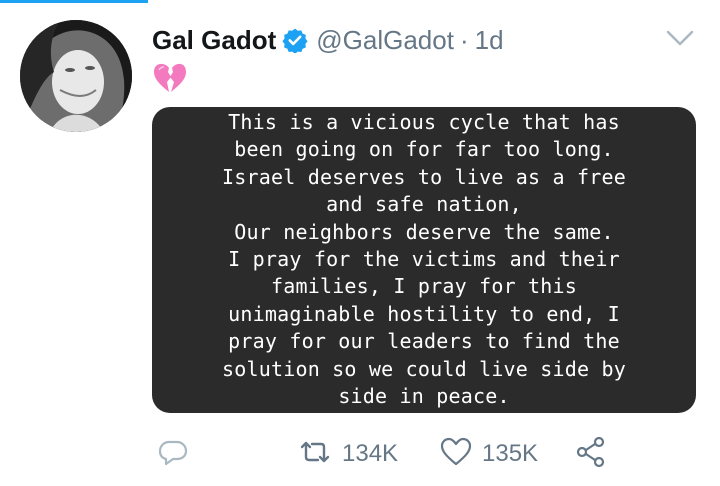  I want to click on tweet-timestamp: 1d, so click(489, 40).